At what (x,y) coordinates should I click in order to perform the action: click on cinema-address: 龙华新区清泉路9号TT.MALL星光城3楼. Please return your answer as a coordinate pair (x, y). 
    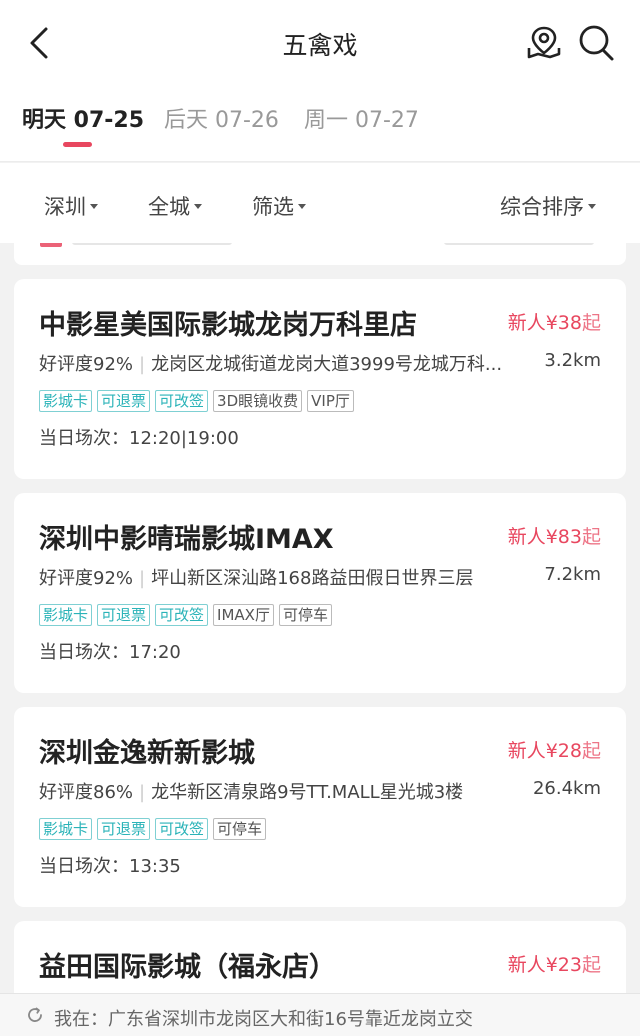
    Looking at the image, I should click on (307, 792).